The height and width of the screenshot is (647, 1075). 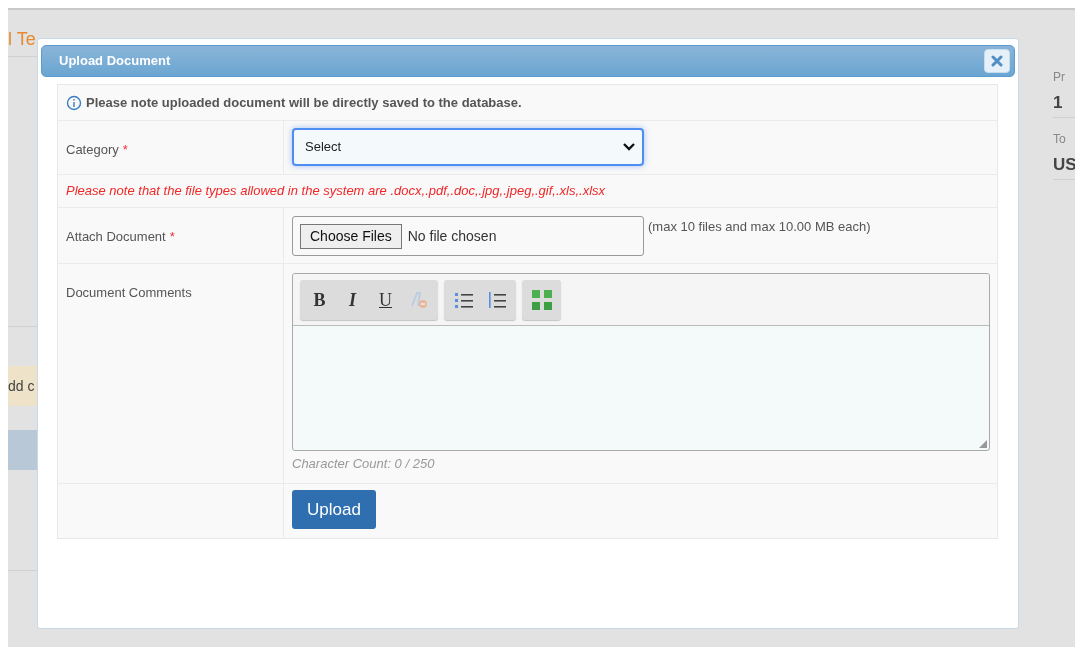 I want to click on close-button, so click(x=997, y=61).